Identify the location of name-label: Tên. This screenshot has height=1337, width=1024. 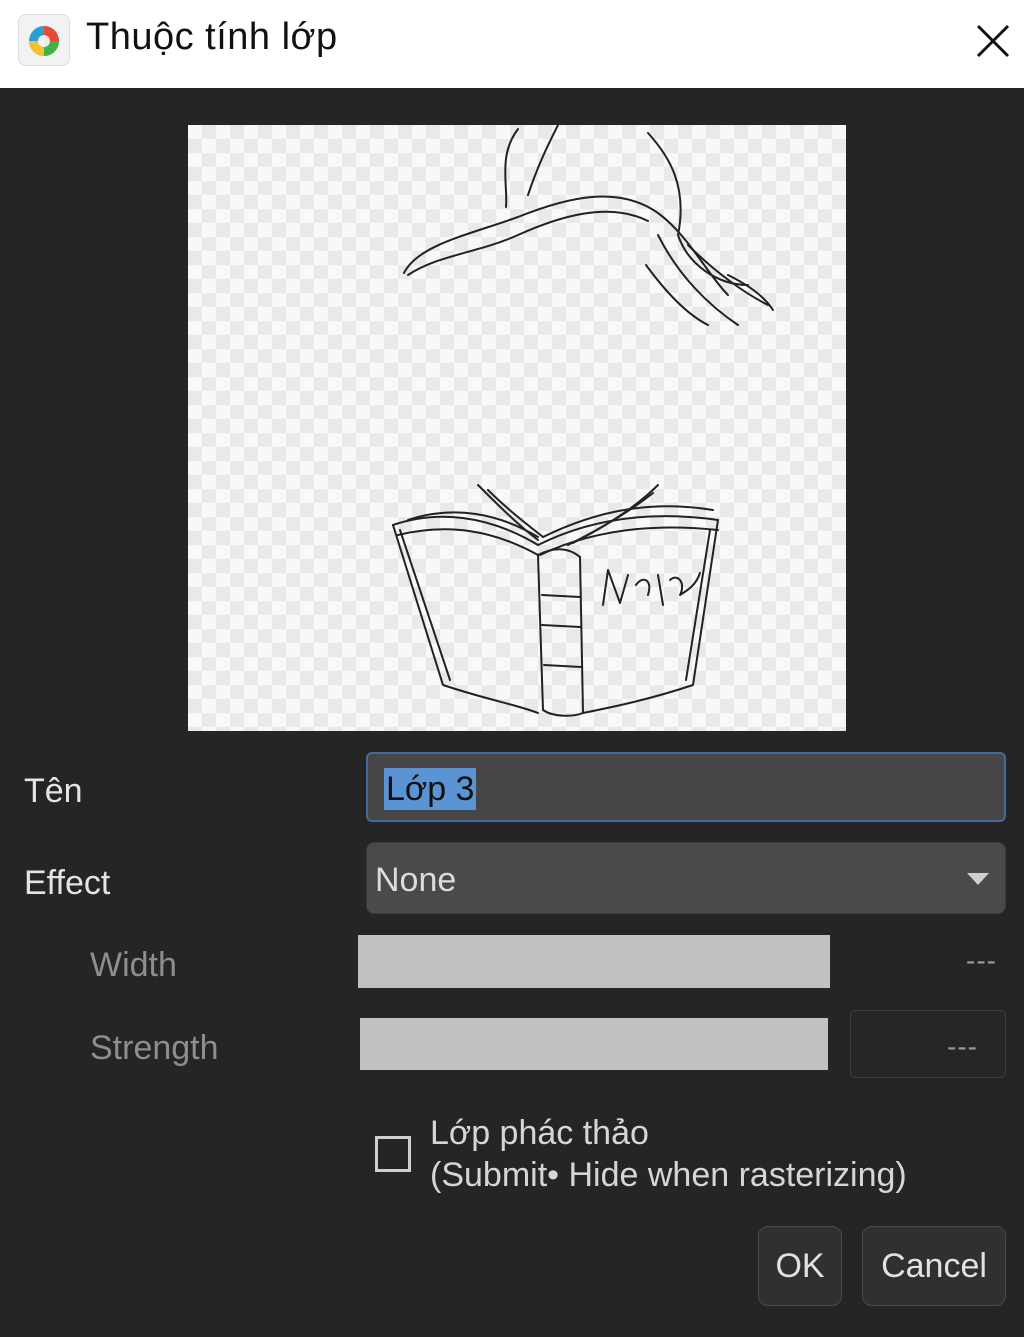
(53, 791).